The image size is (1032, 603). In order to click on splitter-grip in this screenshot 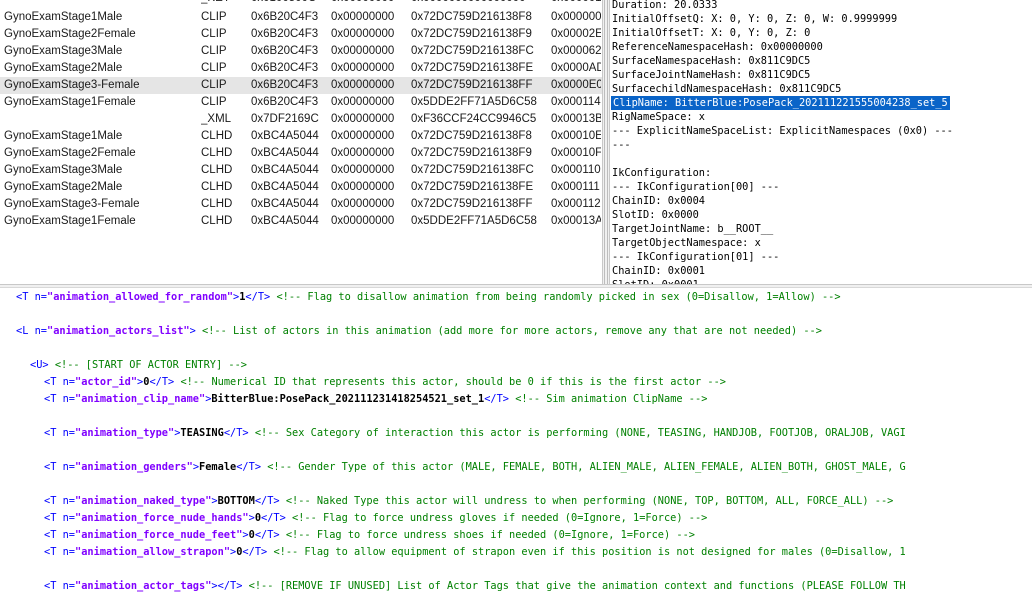, I will do `click(606, 142)`.